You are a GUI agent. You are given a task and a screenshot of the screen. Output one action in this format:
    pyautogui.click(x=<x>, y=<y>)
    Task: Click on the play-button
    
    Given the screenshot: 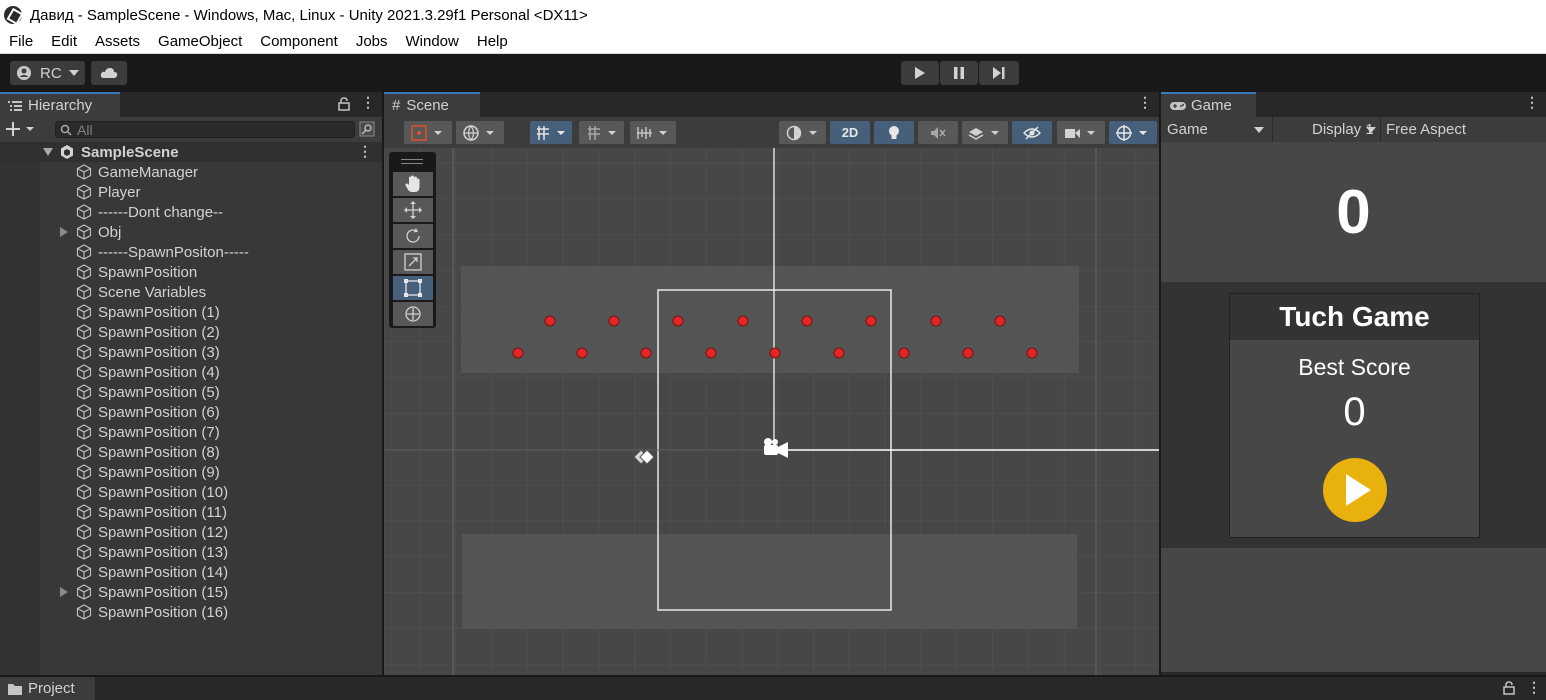 What is the action you would take?
    pyautogui.click(x=920, y=73)
    